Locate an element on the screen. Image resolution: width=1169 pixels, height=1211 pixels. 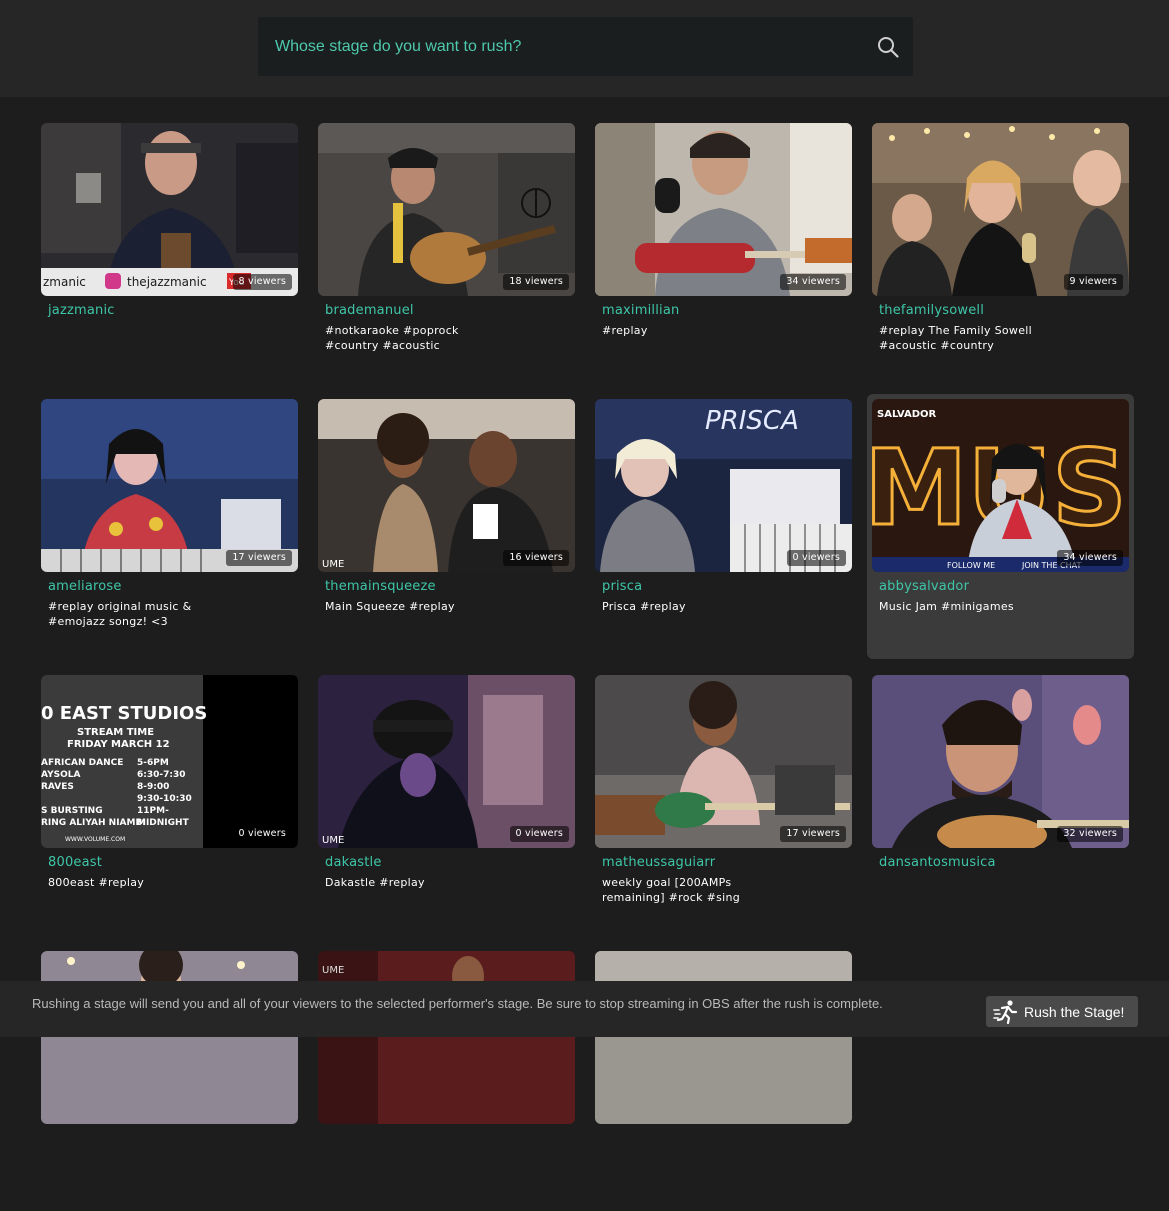
stream-thumbnail: PRISCA 0 viewers is located at coordinates (723, 485).